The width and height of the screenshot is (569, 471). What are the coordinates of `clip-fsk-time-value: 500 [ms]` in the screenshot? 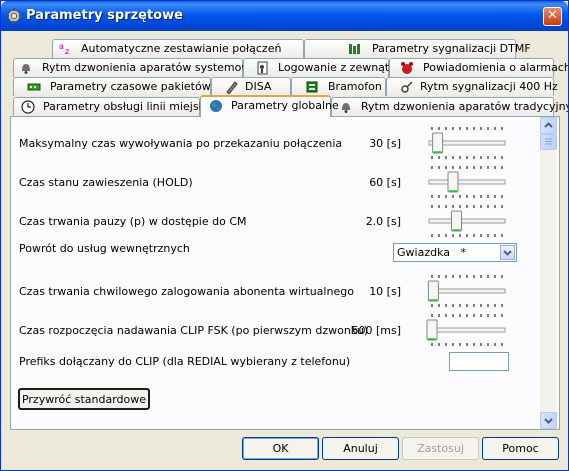 It's located at (376, 330).